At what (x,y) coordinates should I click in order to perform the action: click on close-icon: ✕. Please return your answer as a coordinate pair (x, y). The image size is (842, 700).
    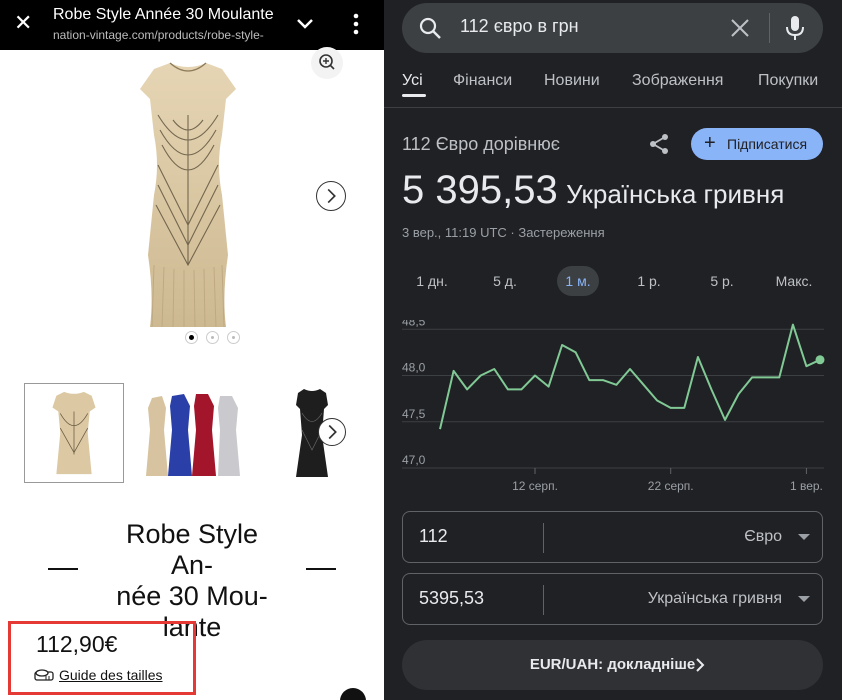
    Looking at the image, I should click on (23, 23).